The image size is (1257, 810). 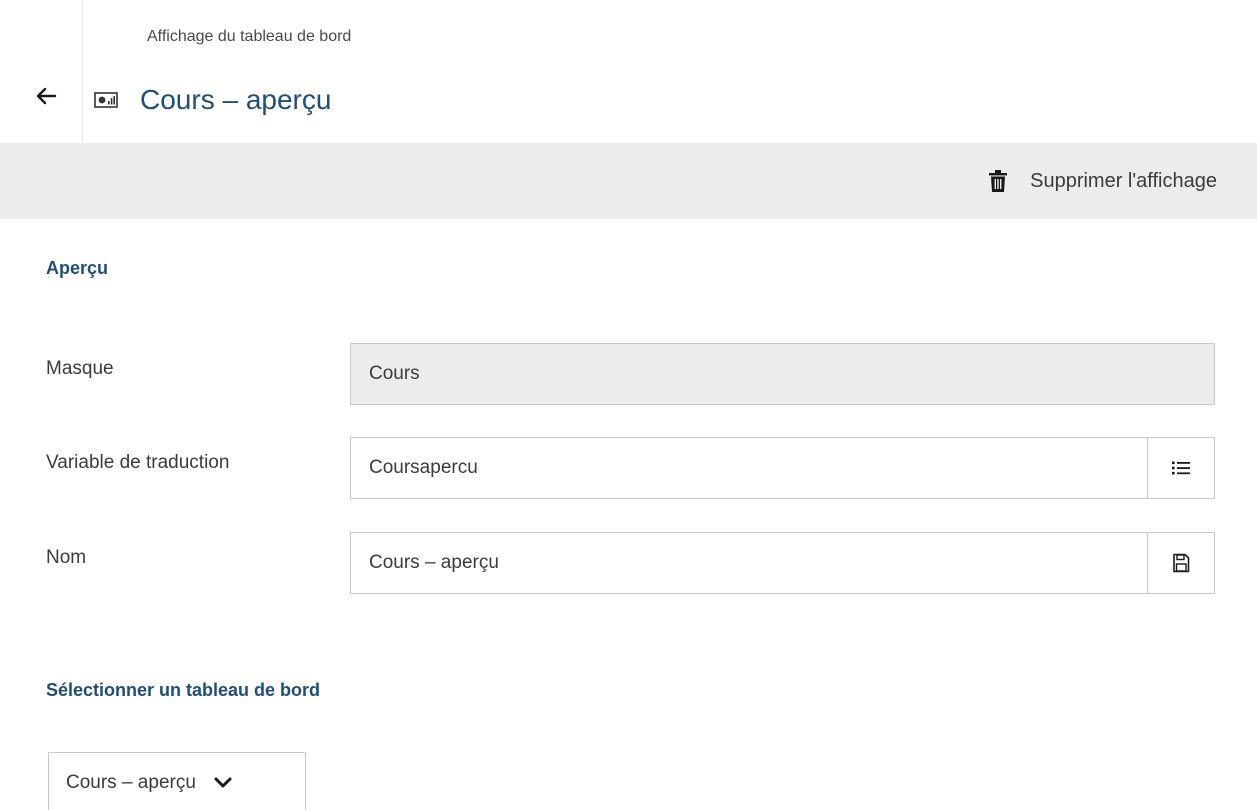 What do you see at coordinates (112, 100) in the screenshot?
I see `dashboard-icon` at bounding box center [112, 100].